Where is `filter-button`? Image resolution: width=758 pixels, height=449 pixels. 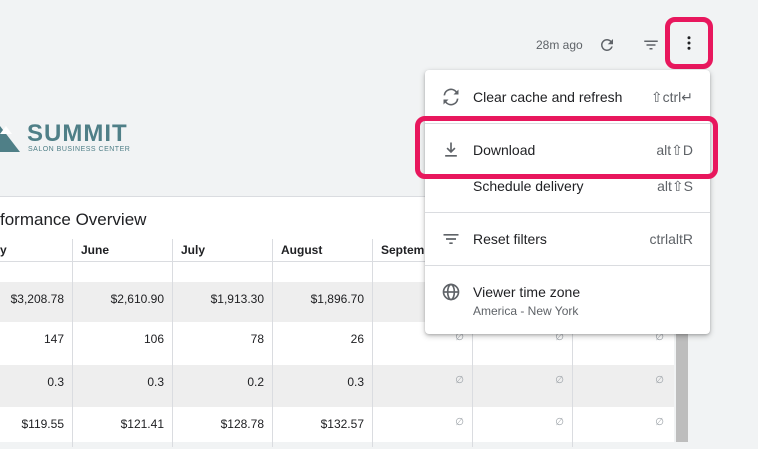
filter-button is located at coordinates (651, 45).